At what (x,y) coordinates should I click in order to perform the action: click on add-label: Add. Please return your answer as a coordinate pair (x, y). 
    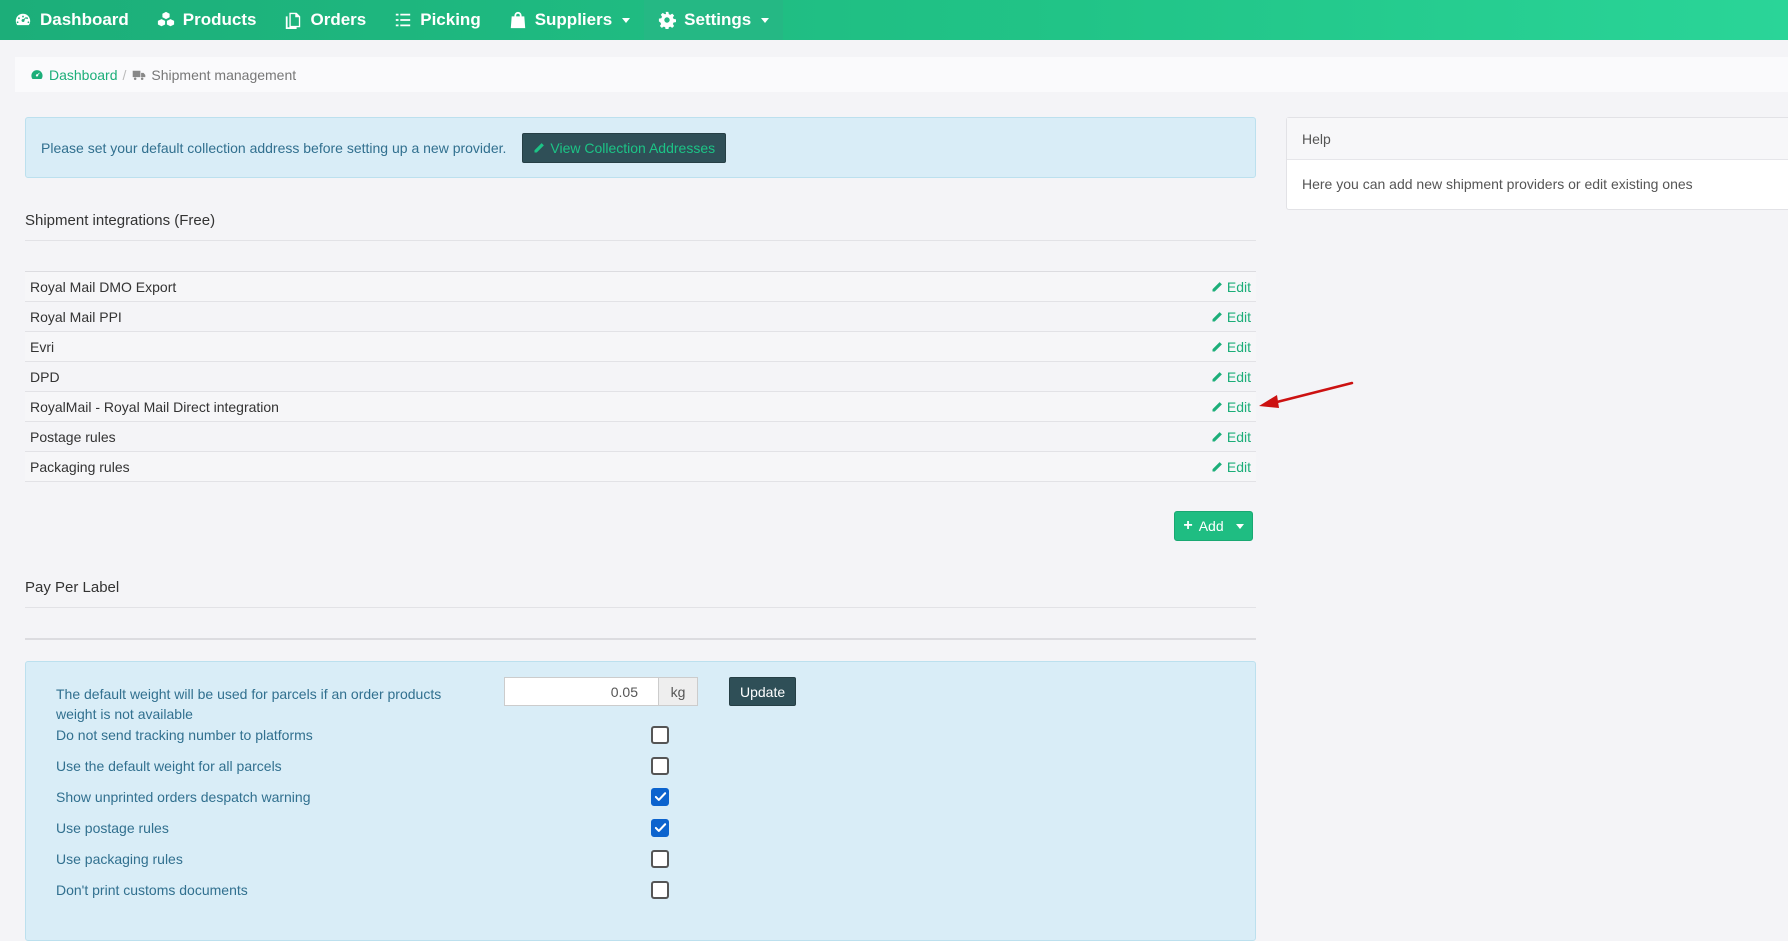
    Looking at the image, I should click on (1211, 526).